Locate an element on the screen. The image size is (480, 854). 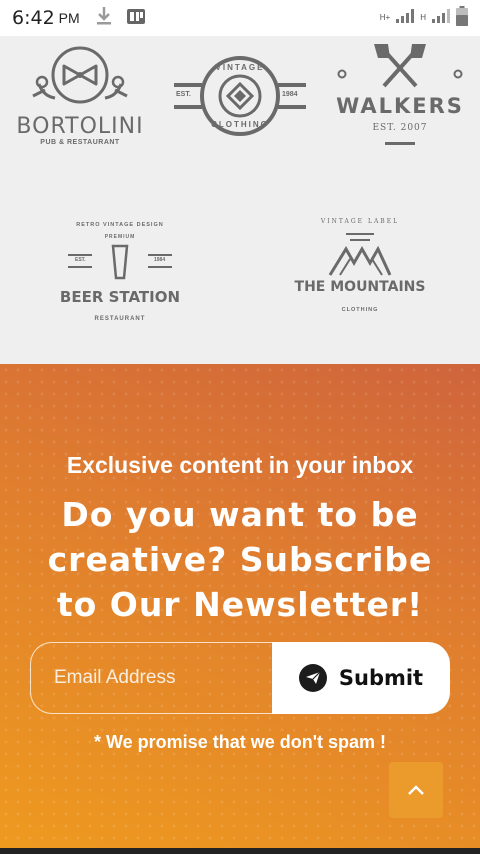
logo-bortolini-name: BORTOLINI is located at coordinates (80, 126).